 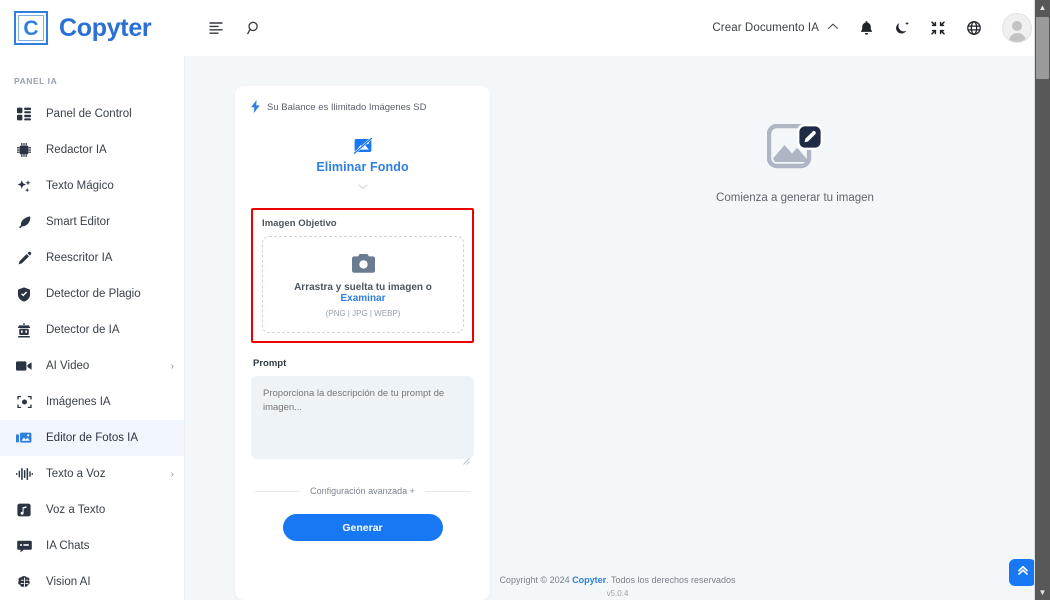 I want to click on sidebar-item-detector-de-ia: Detector de IA, so click(x=92, y=330).